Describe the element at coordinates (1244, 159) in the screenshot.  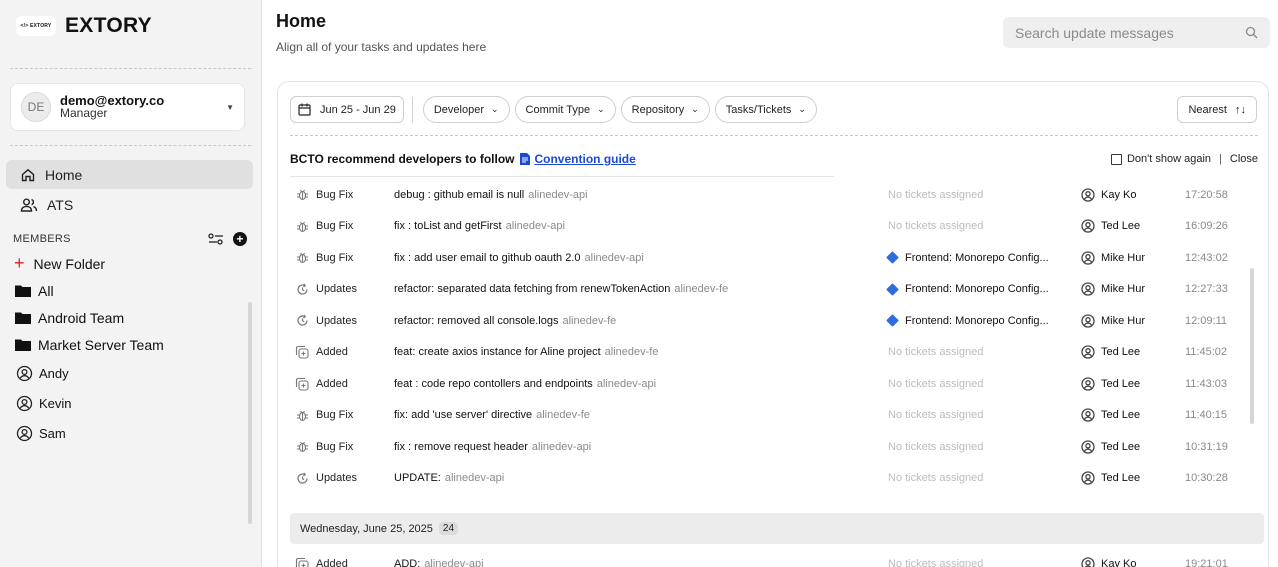
I see `close-button: Close` at that location.